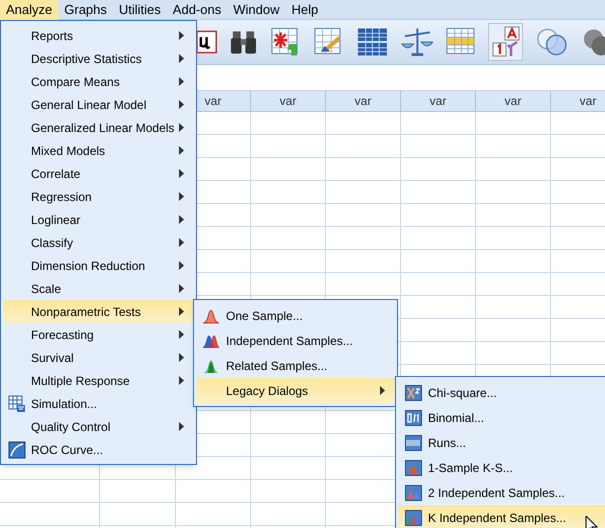 This screenshot has height=528, width=605. Describe the element at coordinates (98, 242) in the screenshot. I see `menu-item: Classify` at that location.